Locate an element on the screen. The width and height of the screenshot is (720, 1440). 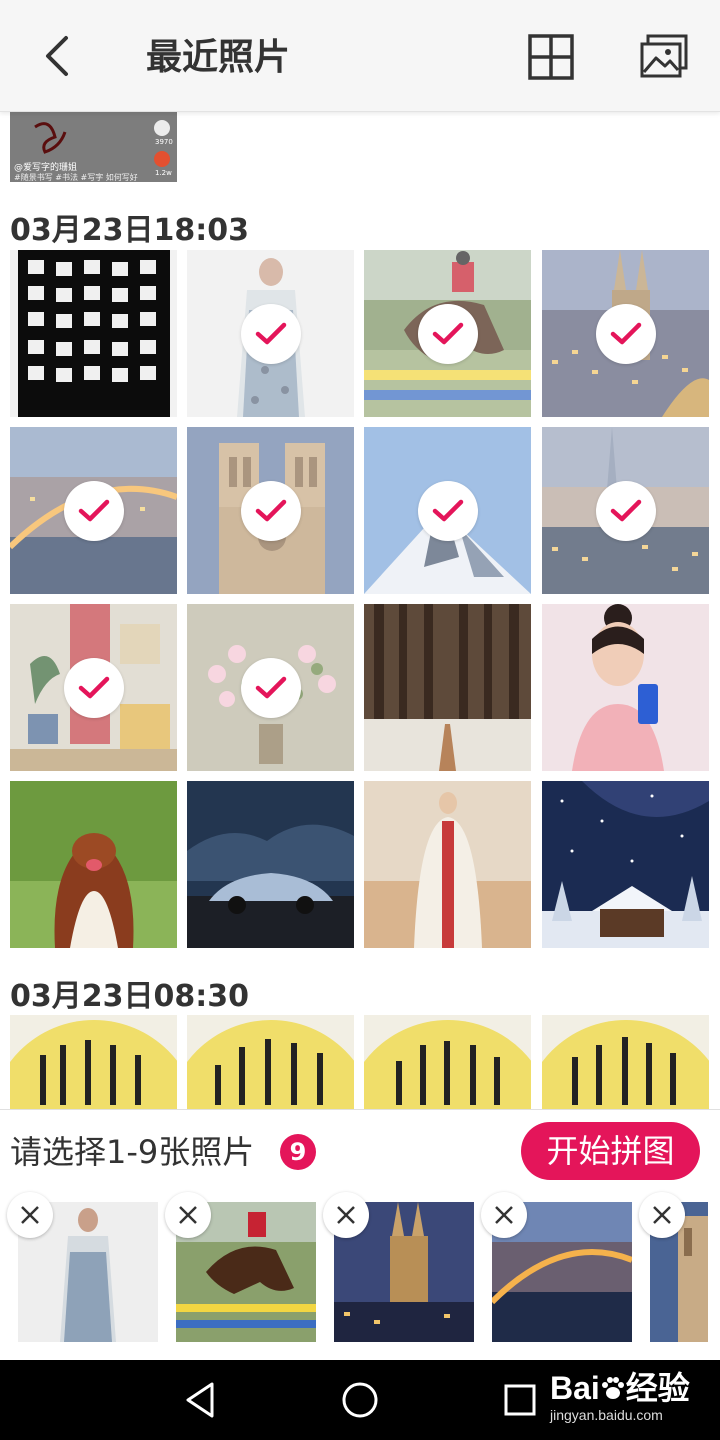
car-storm-image is located at coordinates (270, 864).